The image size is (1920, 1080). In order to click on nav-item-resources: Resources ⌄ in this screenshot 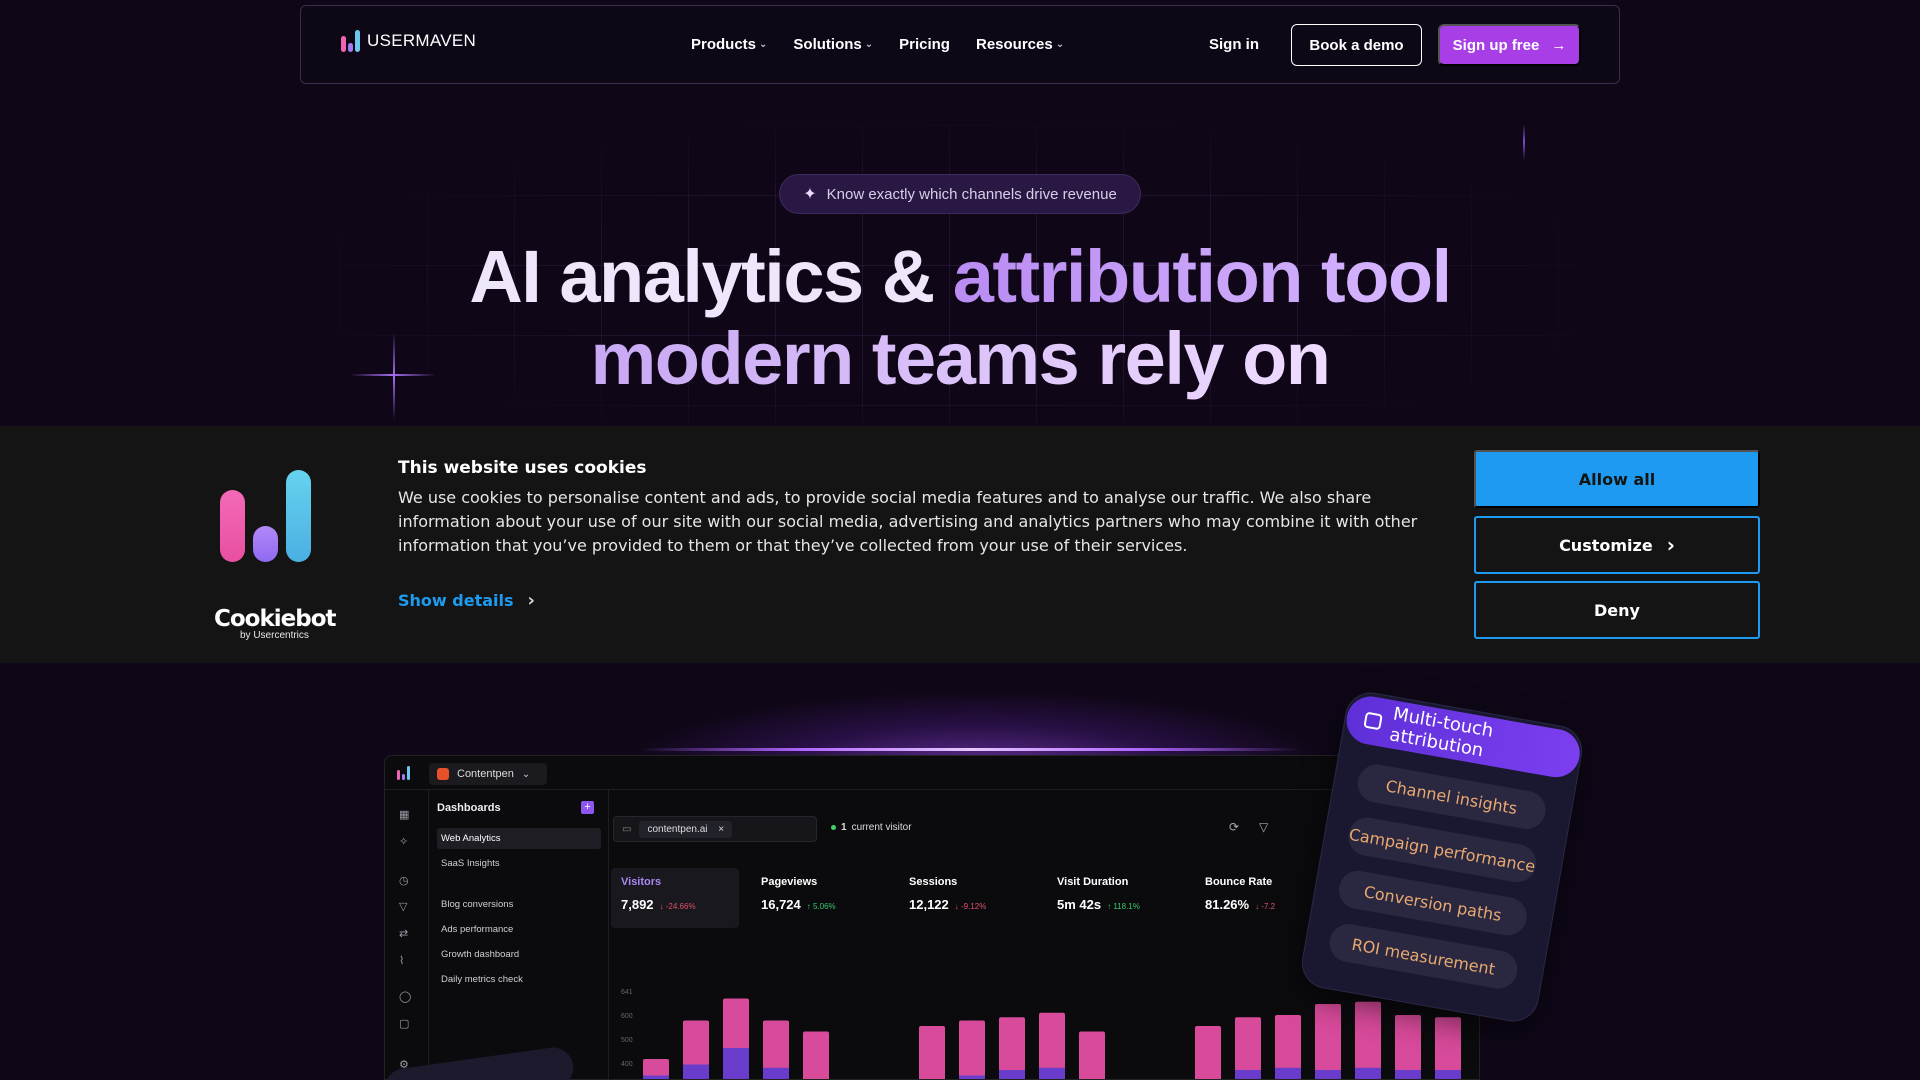, I will do `click(1020, 44)`.